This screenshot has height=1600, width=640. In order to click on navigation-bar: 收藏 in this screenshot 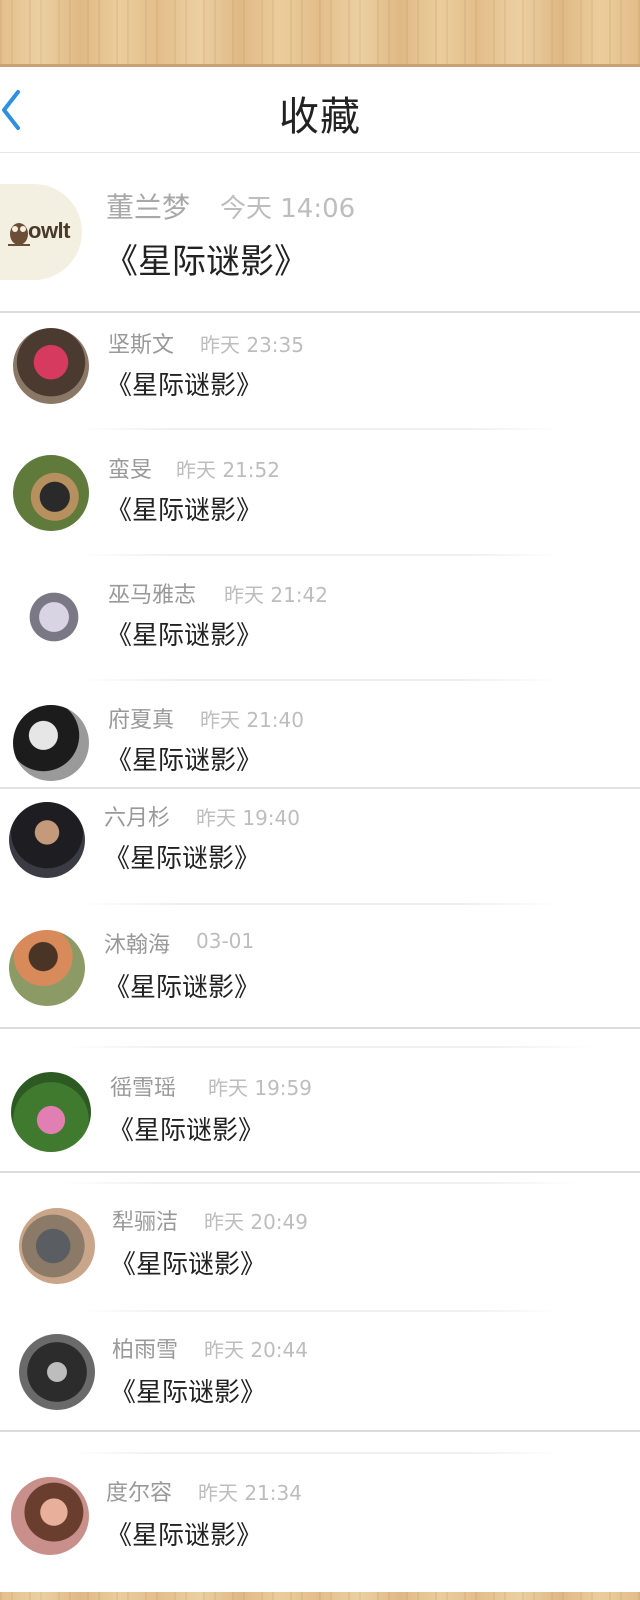, I will do `click(320, 110)`.